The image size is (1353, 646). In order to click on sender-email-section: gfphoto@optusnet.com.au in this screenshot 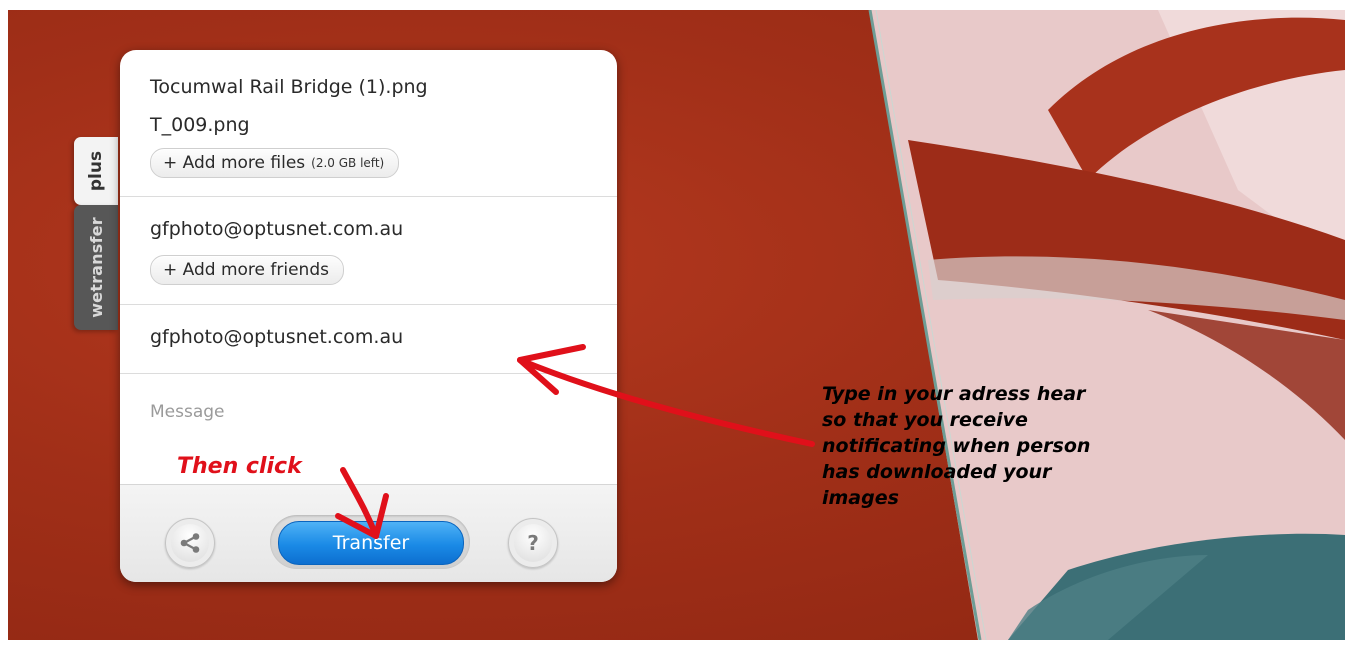, I will do `click(368, 339)`.